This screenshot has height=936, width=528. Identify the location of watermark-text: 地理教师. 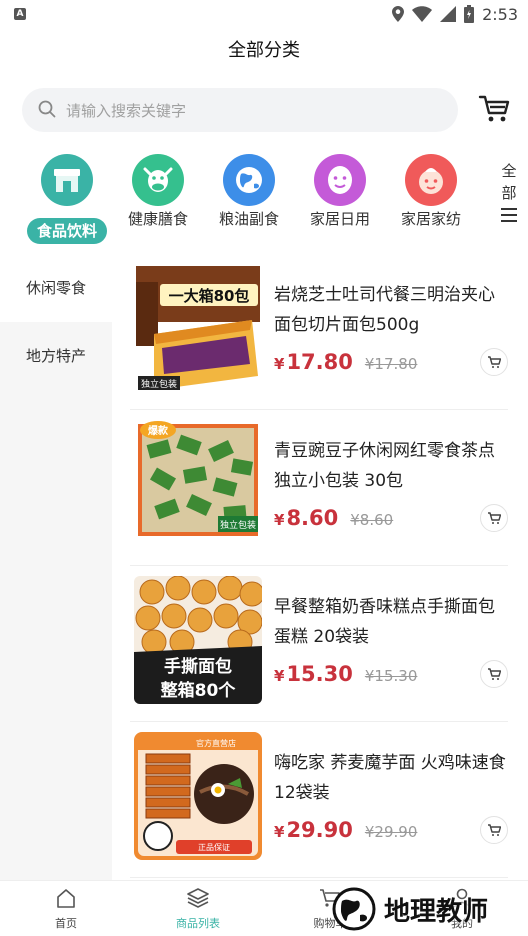
(436, 911).